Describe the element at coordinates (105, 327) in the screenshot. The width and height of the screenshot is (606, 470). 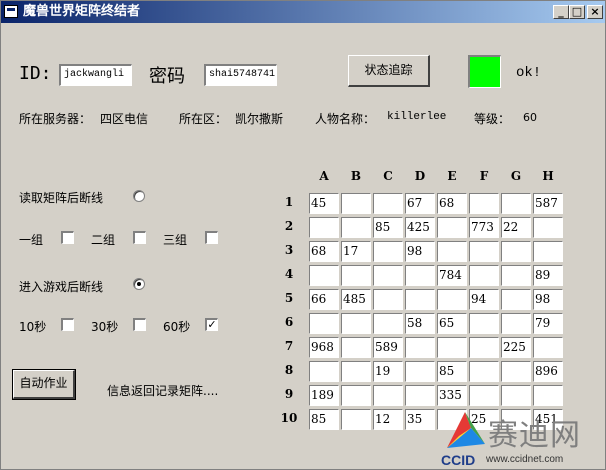
I see `t30-label: 30秒` at that location.